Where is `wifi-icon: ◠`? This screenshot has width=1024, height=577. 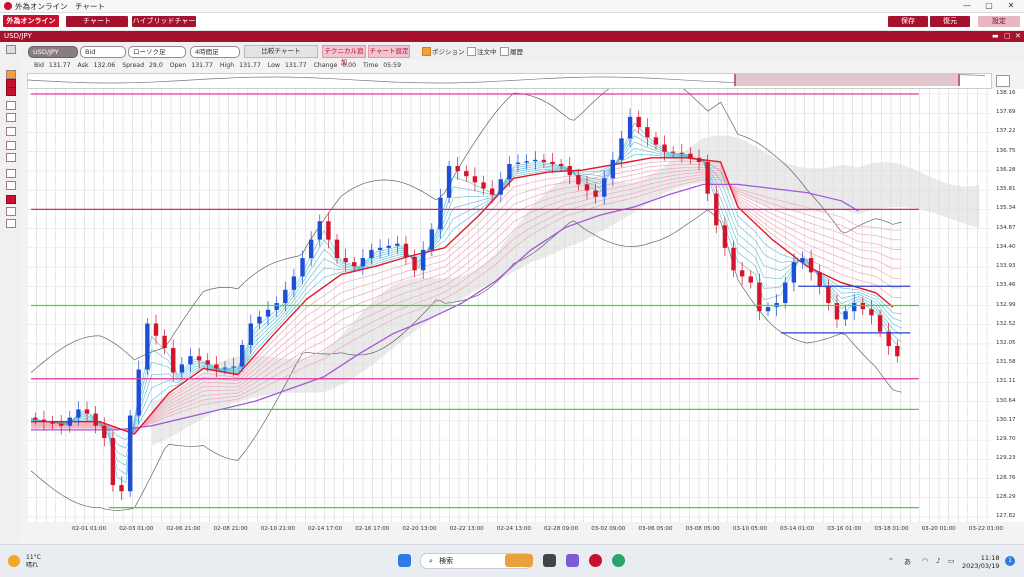 wifi-icon: ◠ is located at coordinates (925, 561).